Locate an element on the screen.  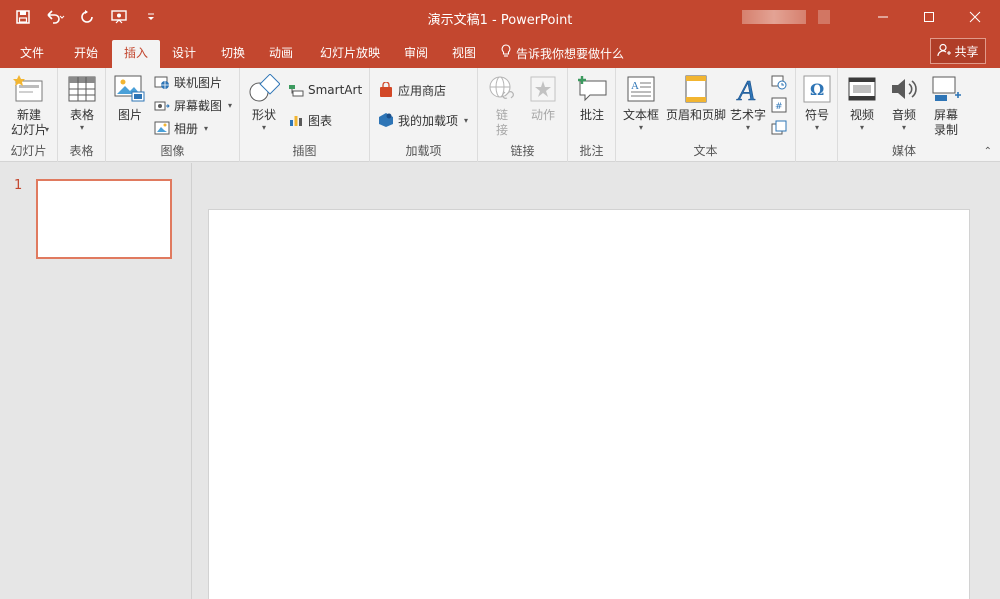
photo-album-icon is located at coordinates (162, 128).